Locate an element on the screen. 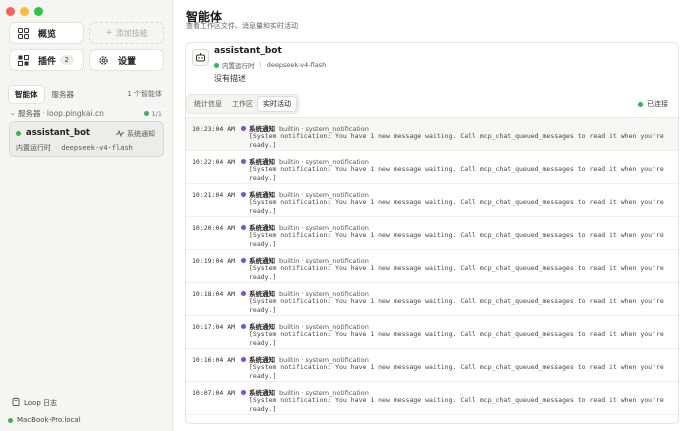 Image resolution: width=689 pixels, height=431 pixels. settings-button: 设置 is located at coordinates (126, 60).